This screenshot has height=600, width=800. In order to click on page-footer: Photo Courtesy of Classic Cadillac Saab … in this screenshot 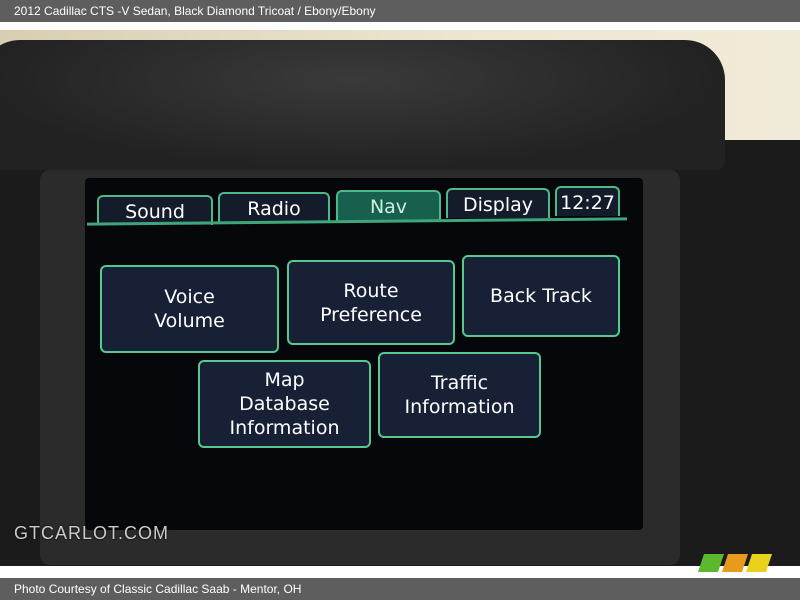, I will do `click(400, 589)`.